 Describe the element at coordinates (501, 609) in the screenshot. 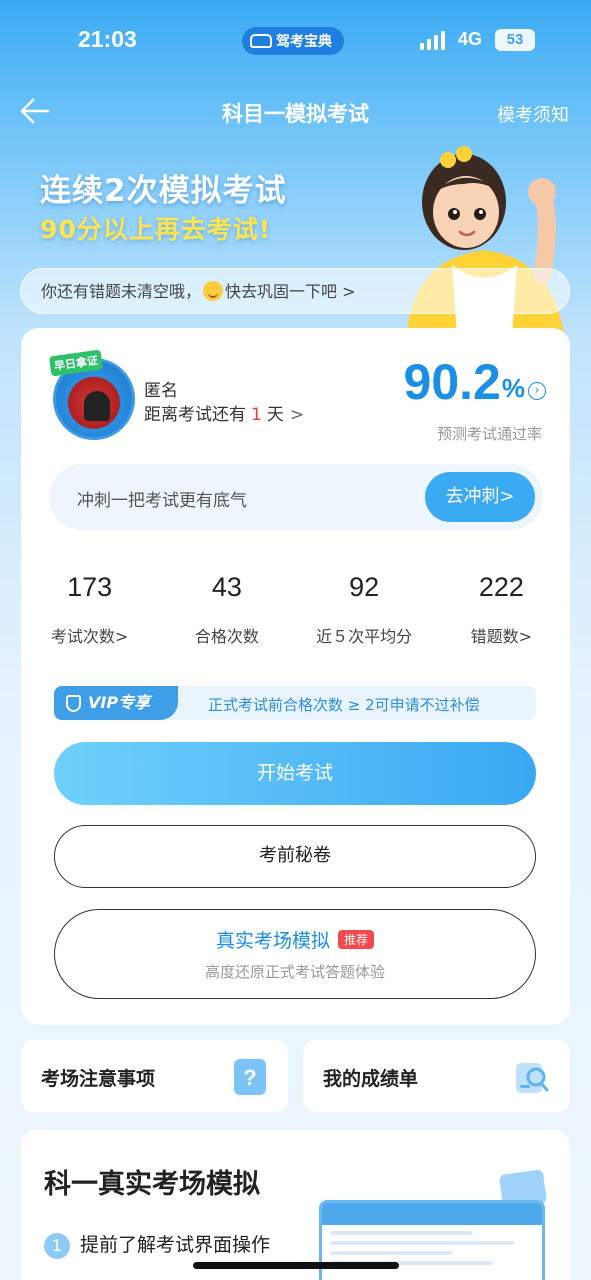

I see `stat-wrong-count: 222 错题数>` at that location.